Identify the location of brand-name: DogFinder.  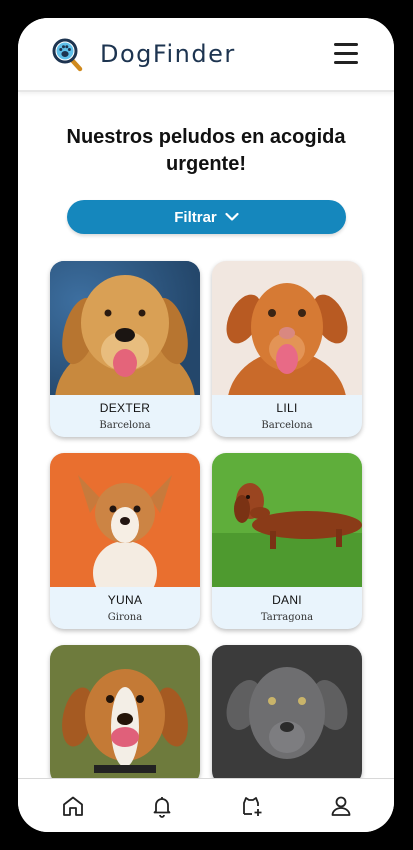
(168, 54).